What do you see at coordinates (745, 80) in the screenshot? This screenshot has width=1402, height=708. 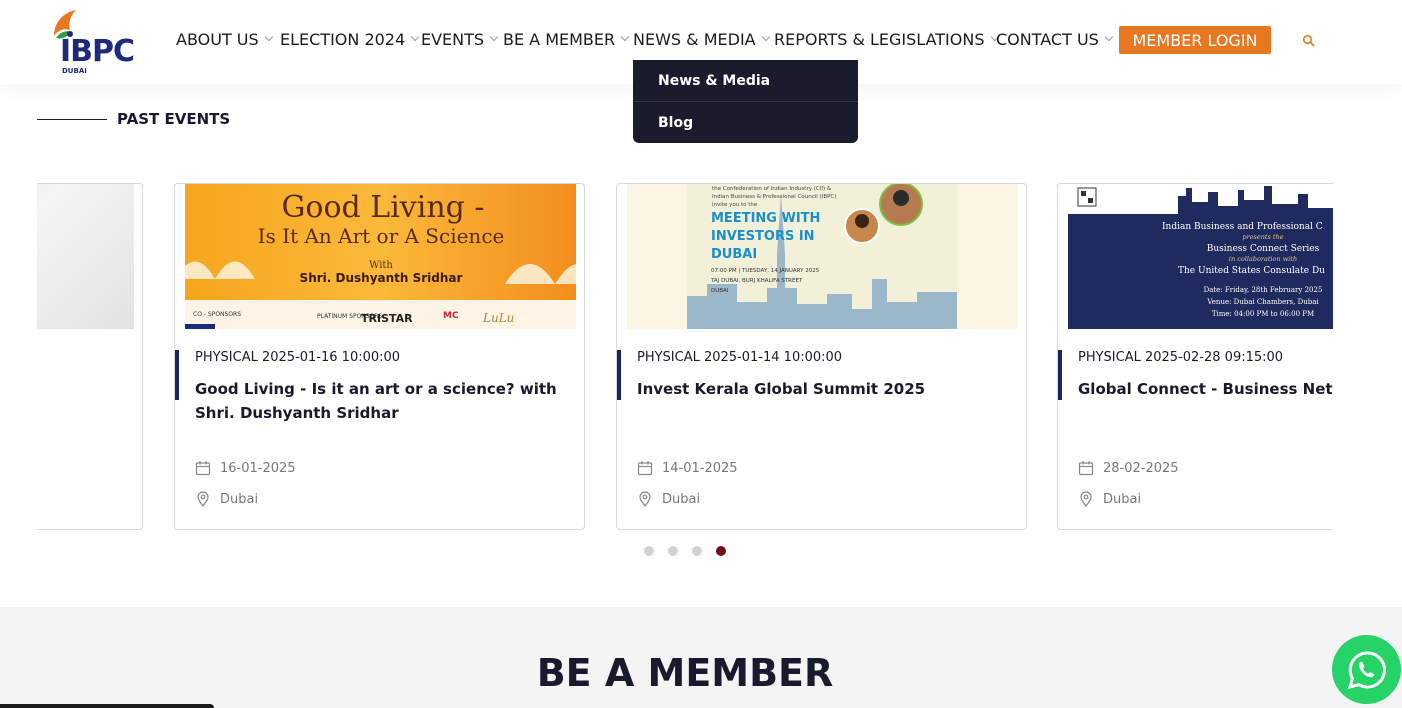 I see `dropdown-item-news-media: News & Media` at bounding box center [745, 80].